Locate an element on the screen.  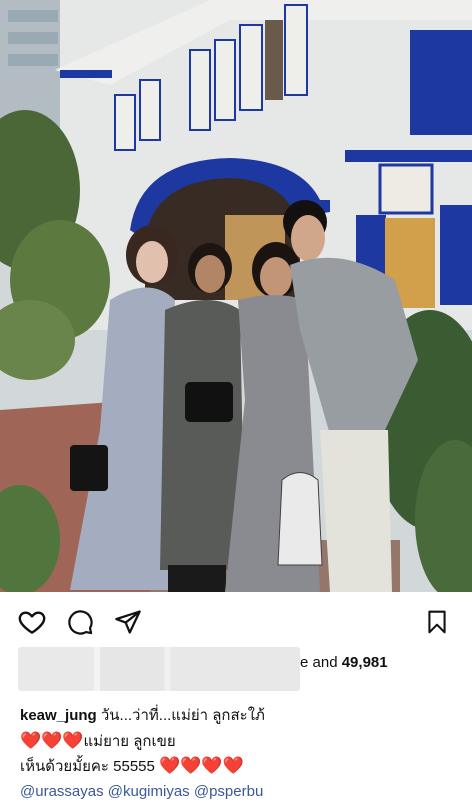
likes-row: e and 49,981 is located at coordinates (236, 669).